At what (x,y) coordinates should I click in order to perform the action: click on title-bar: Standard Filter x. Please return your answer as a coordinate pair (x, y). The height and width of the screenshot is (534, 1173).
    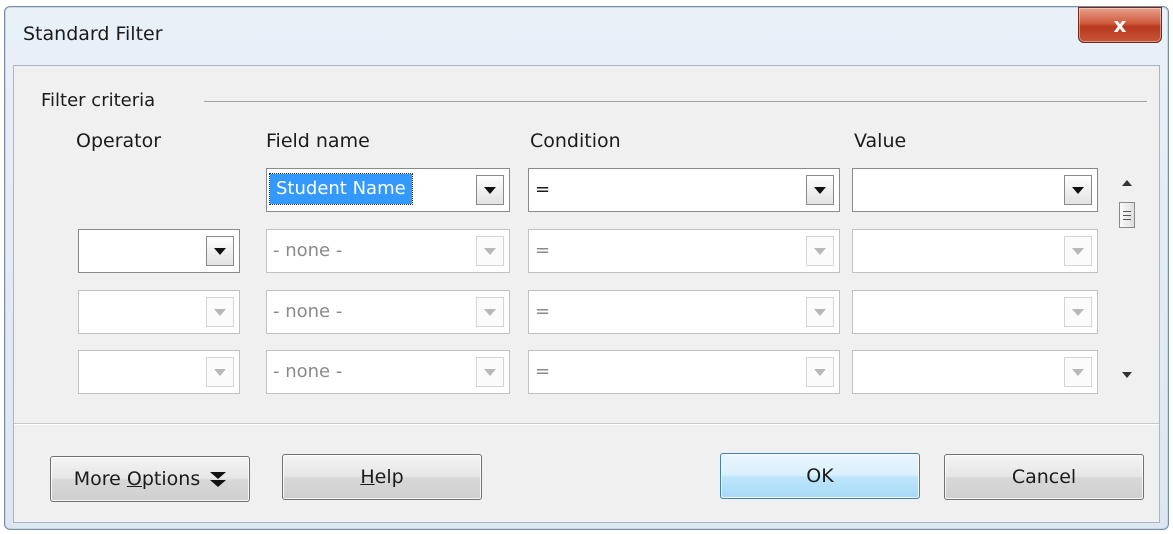
    Looking at the image, I should click on (586, 36).